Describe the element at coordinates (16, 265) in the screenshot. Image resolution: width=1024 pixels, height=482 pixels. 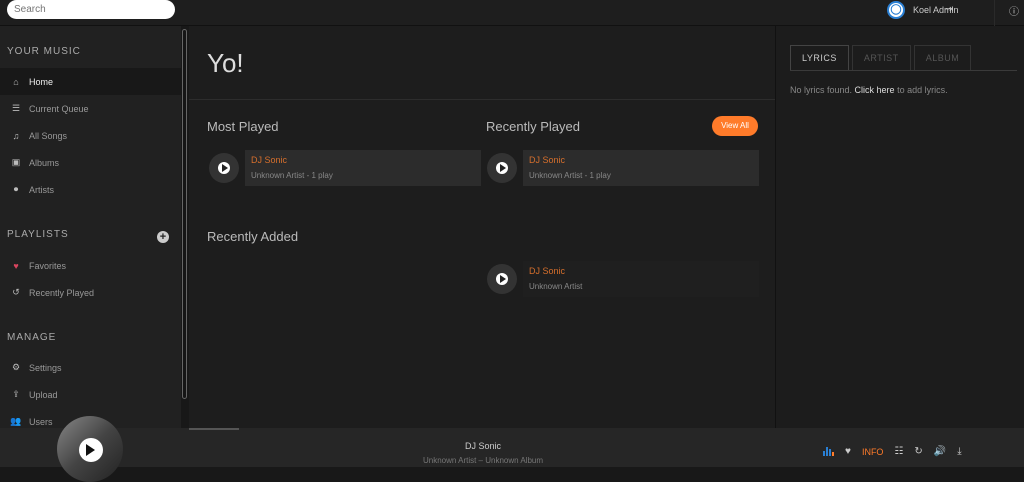
I see `heart-icon: ♥` at that location.